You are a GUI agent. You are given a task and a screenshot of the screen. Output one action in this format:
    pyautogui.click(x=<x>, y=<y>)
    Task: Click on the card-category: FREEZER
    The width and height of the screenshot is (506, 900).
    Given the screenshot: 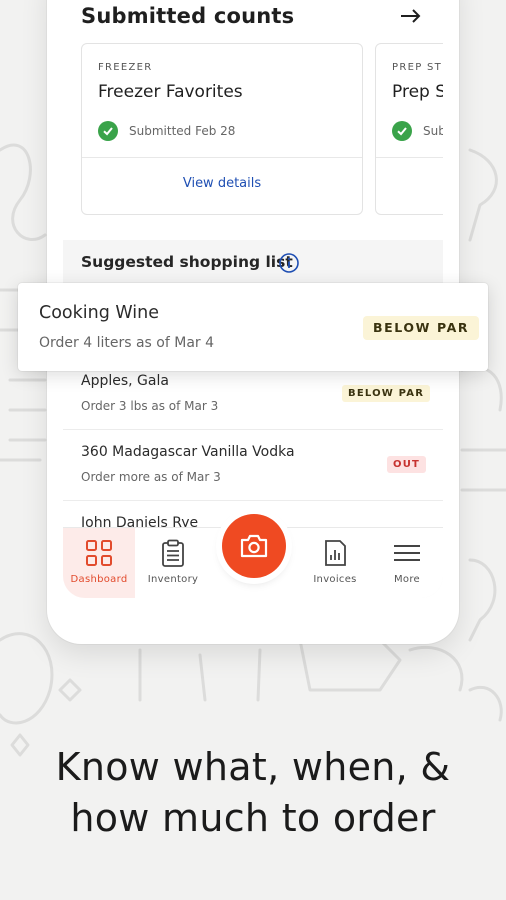 What is the action you would take?
    pyautogui.click(x=125, y=67)
    